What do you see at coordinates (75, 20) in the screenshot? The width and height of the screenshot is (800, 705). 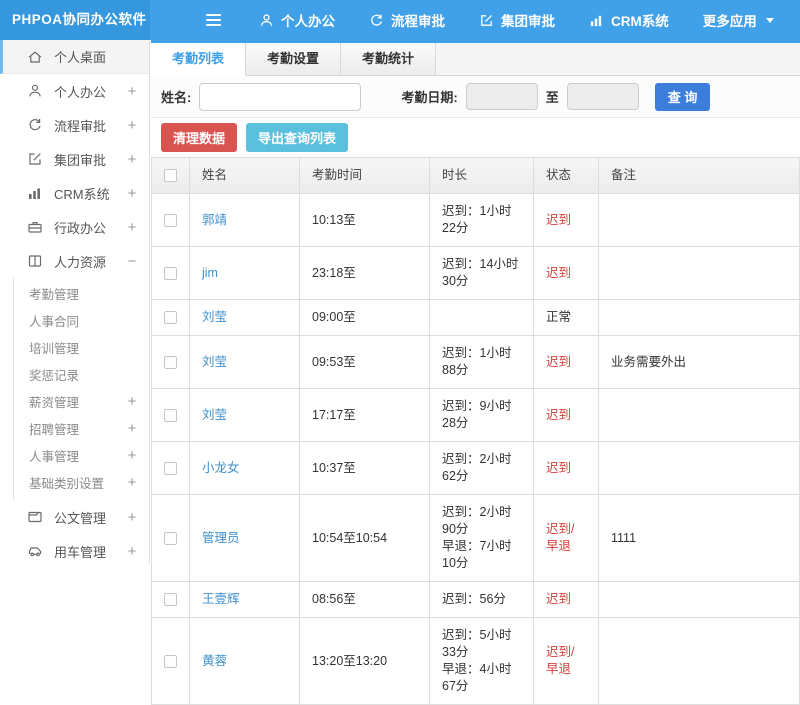 I see `app-logo: PHPOA协同办公软件` at bounding box center [75, 20].